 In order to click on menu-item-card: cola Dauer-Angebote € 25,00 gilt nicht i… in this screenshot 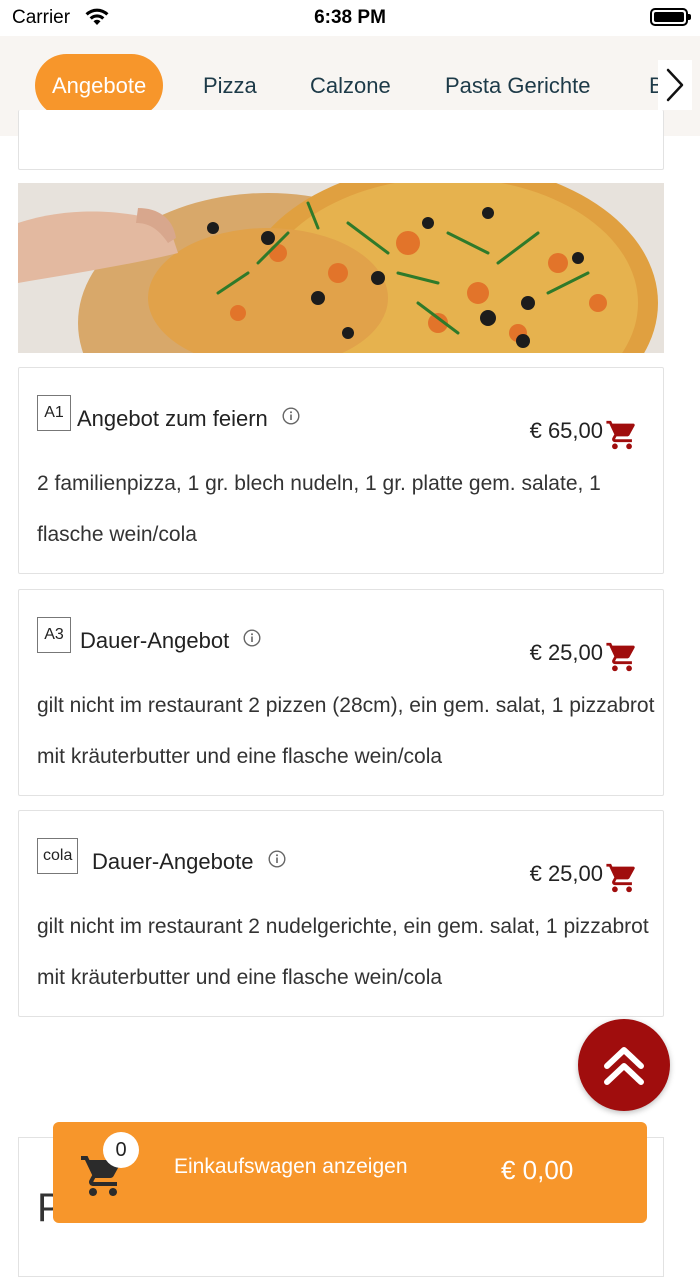, I will do `click(341, 913)`.